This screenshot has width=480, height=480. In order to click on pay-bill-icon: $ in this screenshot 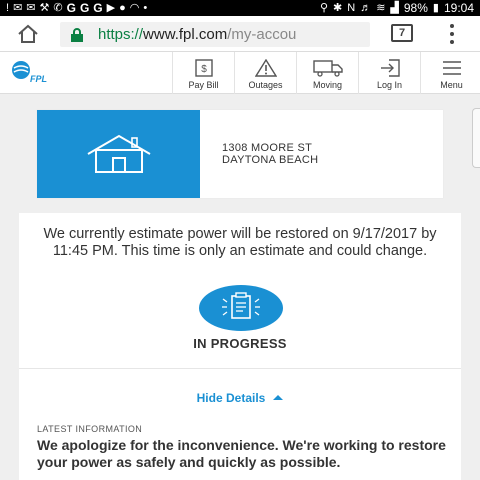, I will do `click(203, 68)`.